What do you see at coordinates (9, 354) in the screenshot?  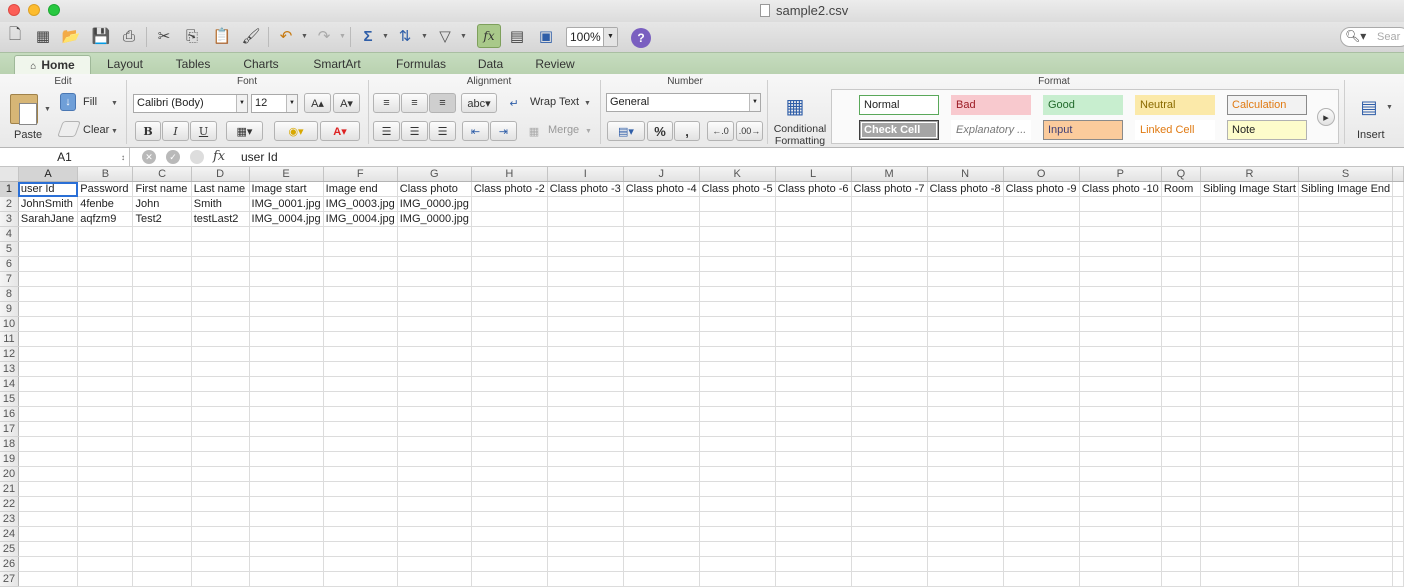 I see `row-header: 12` at bounding box center [9, 354].